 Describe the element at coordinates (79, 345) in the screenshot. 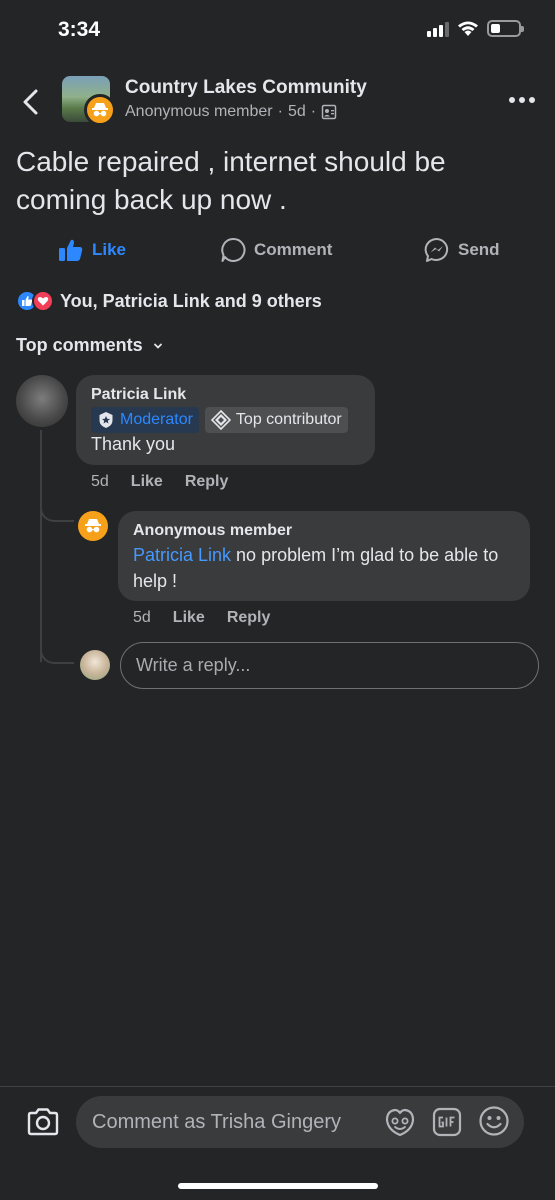

I see `top-comments-label: Top comments` at that location.